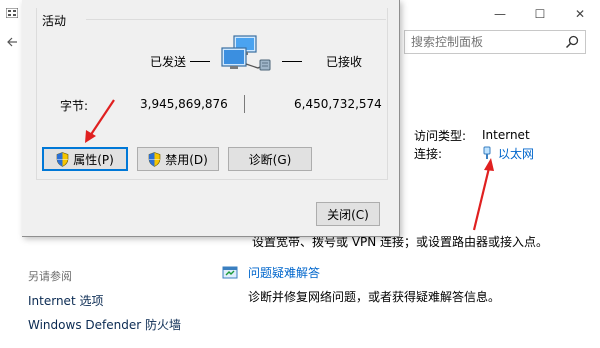 The width and height of the screenshot is (600, 348). I want to click on diagnose-button-label: 诊断(G), so click(270, 159).